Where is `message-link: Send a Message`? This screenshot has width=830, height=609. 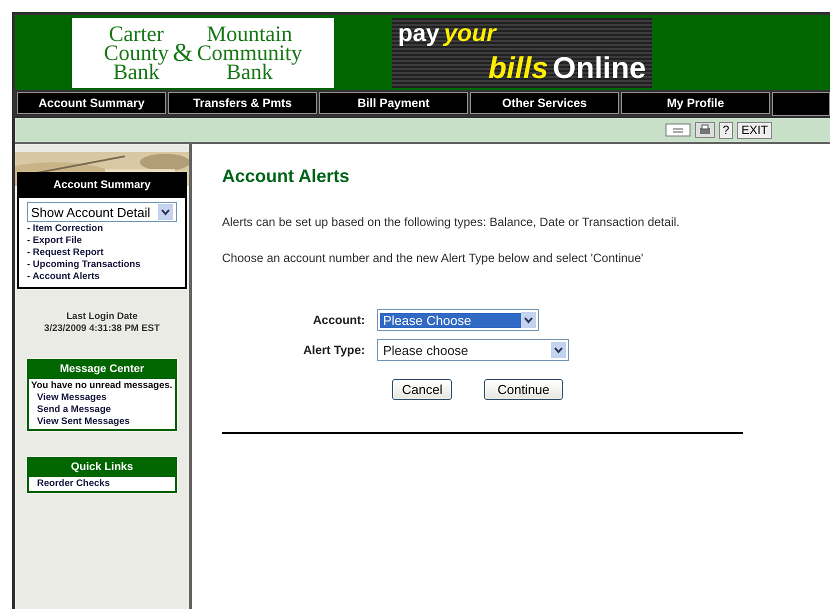
message-link: Send a Message is located at coordinates (102, 410).